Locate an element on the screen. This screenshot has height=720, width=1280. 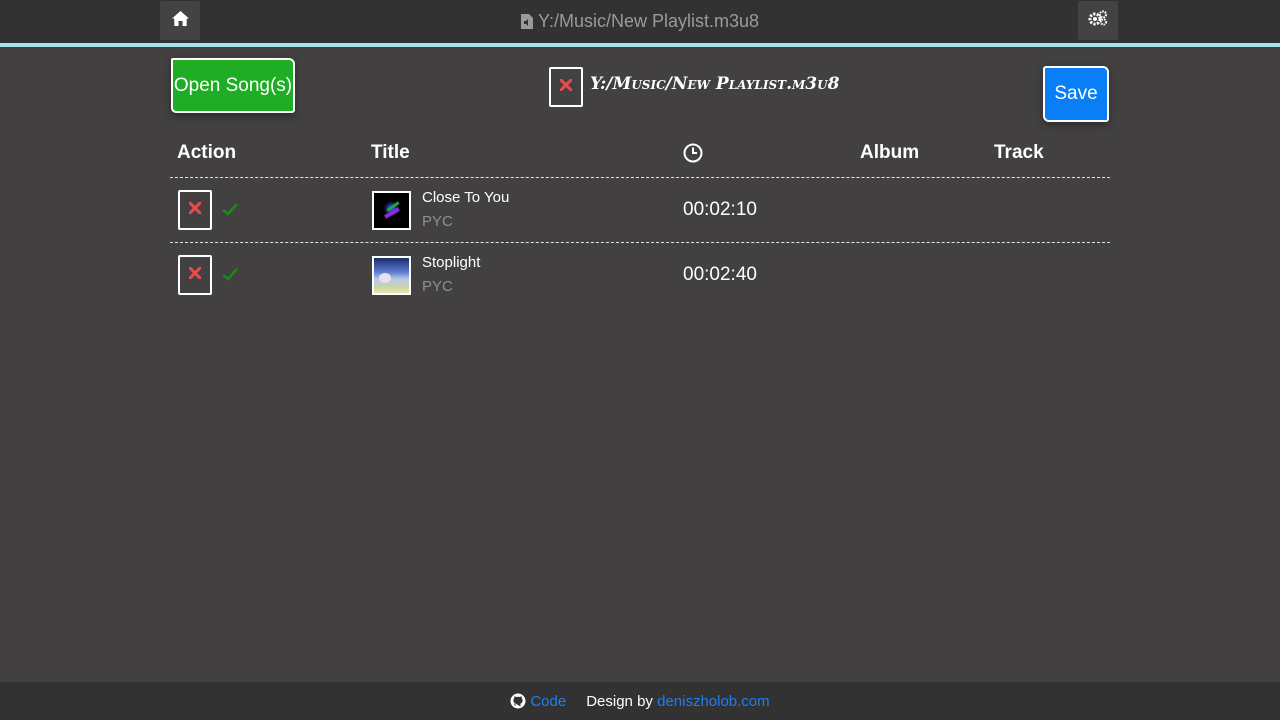
footer: Code Design by deniszholob.com is located at coordinates (640, 701).